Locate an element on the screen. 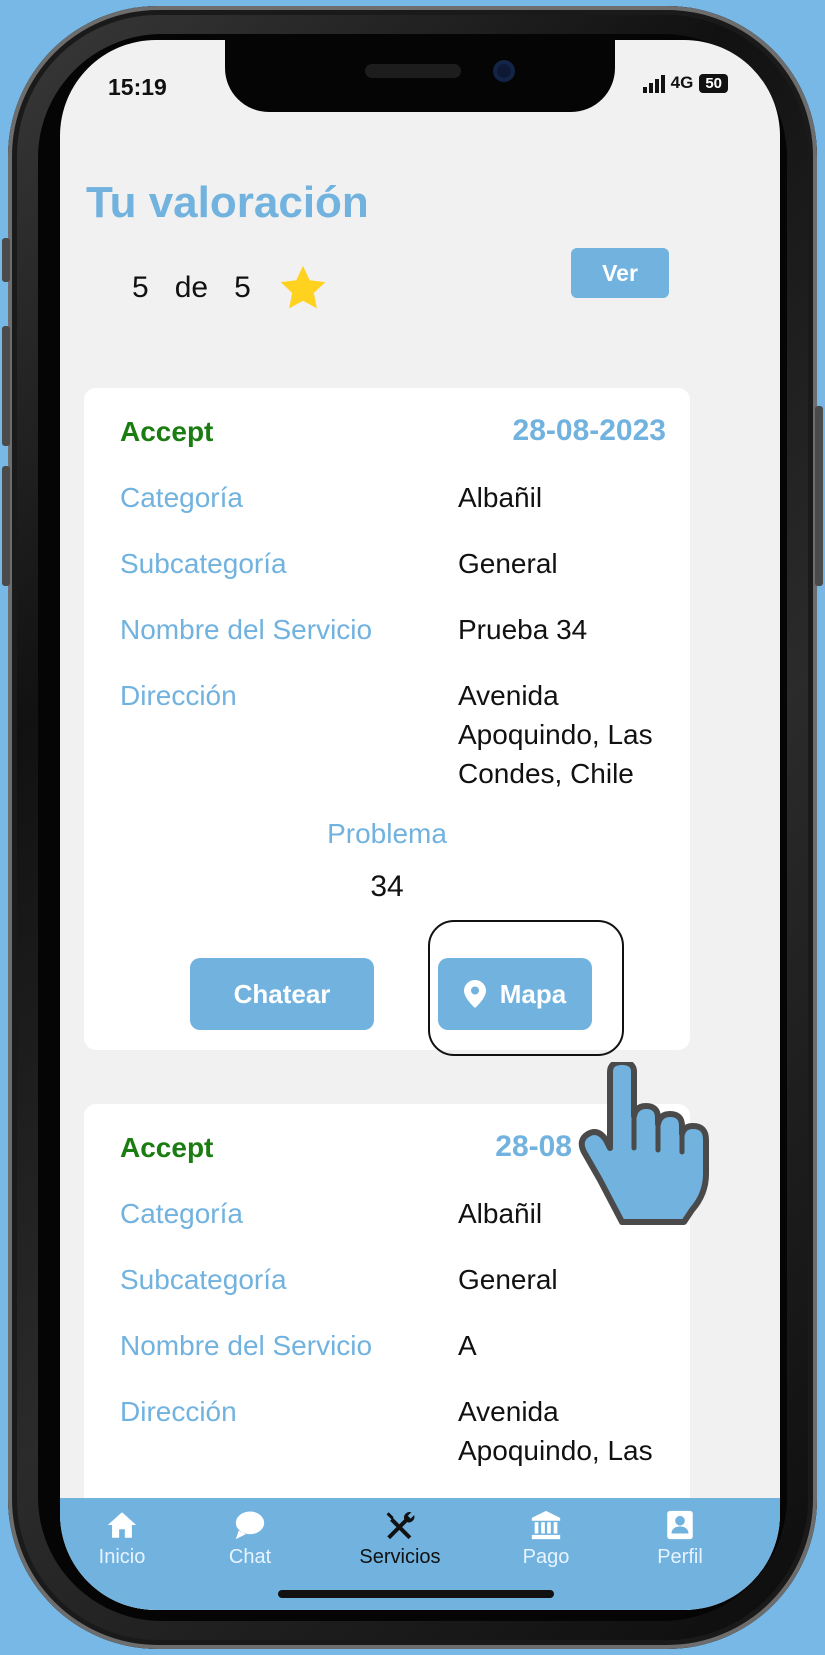  status-time: 15:19 is located at coordinates (137, 87).